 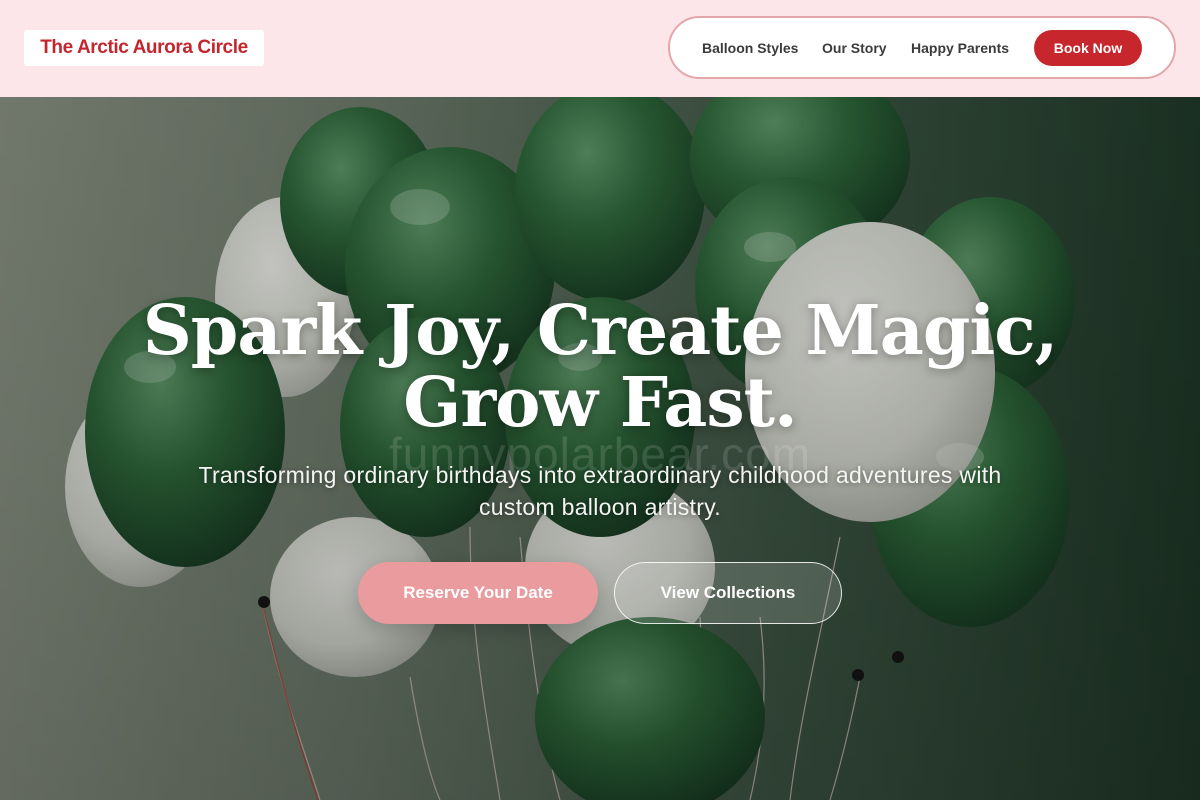 I want to click on hero-subtitle-line-2: custom balloon artistry., so click(x=600, y=507).